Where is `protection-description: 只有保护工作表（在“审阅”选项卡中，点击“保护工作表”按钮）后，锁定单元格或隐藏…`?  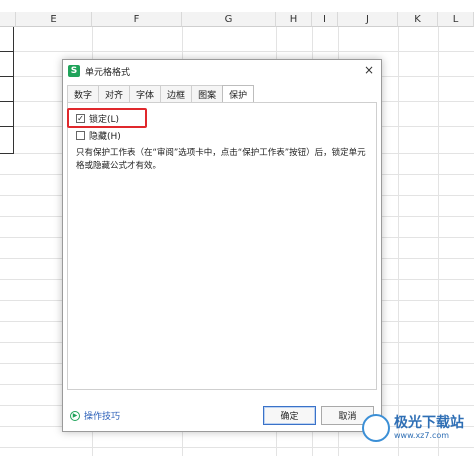 protection-description: 只有保护工作表（在“审阅”选项卡中，点击“保护工作表”按钮）后，锁定单元格或隐藏… is located at coordinates (221, 159).